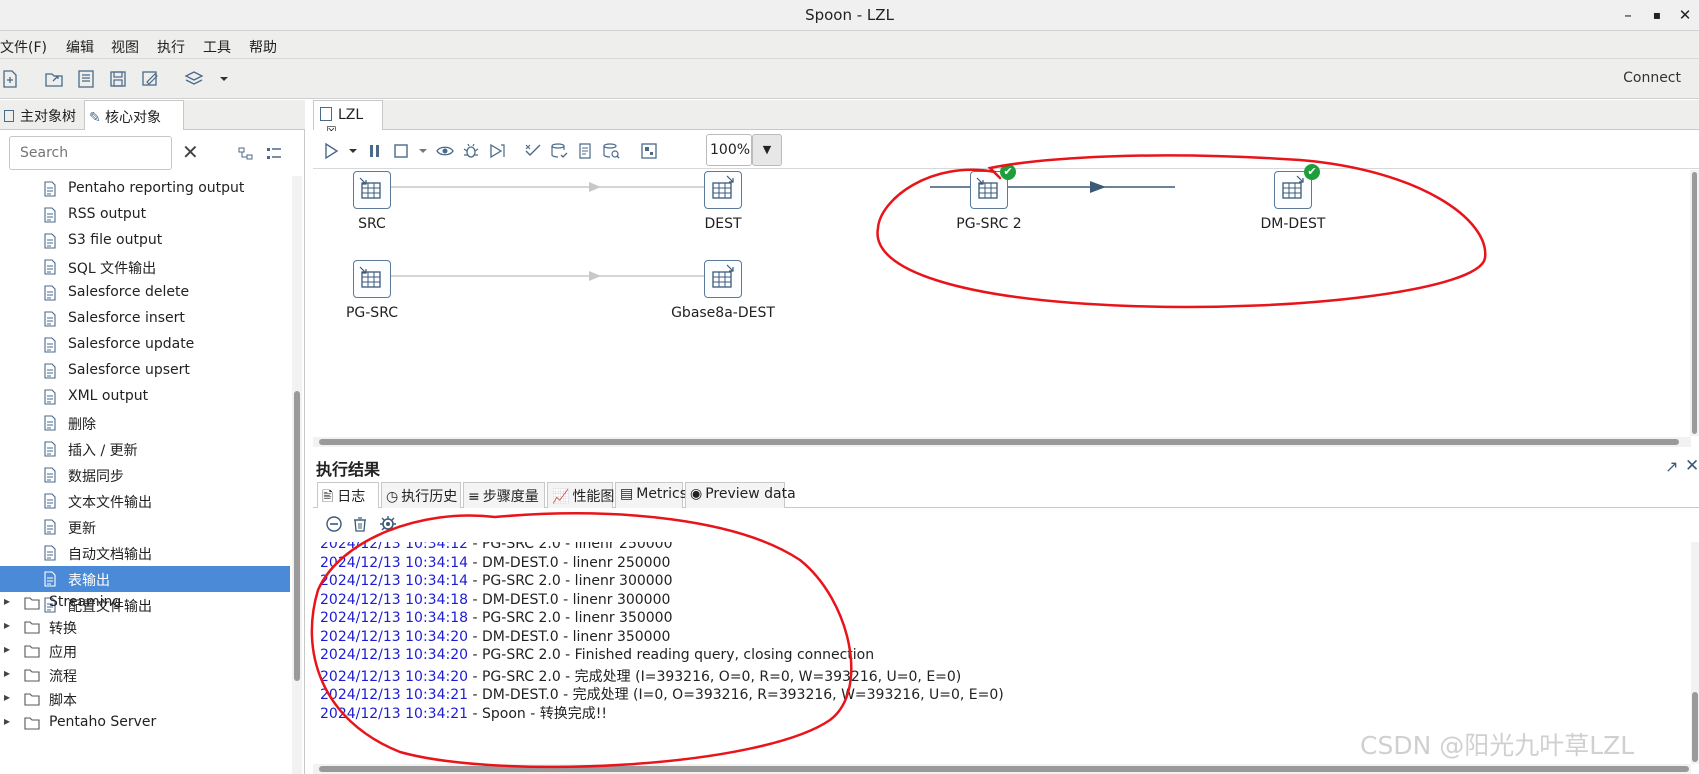 The width and height of the screenshot is (1699, 774). What do you see at coordinates (145, 527) in the screenshot?
I see `tree-item: 更新` at bounding box center [145, 527].